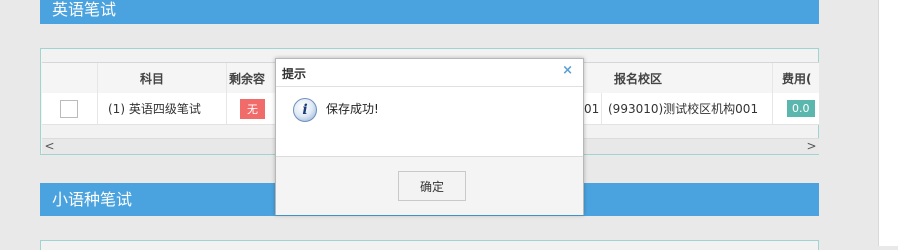 The height and width of the screenshot is (250, 898). Describe the element at coordinates (49, 146) in the screenshot. I see `scroll-left-icon: <` at that location.